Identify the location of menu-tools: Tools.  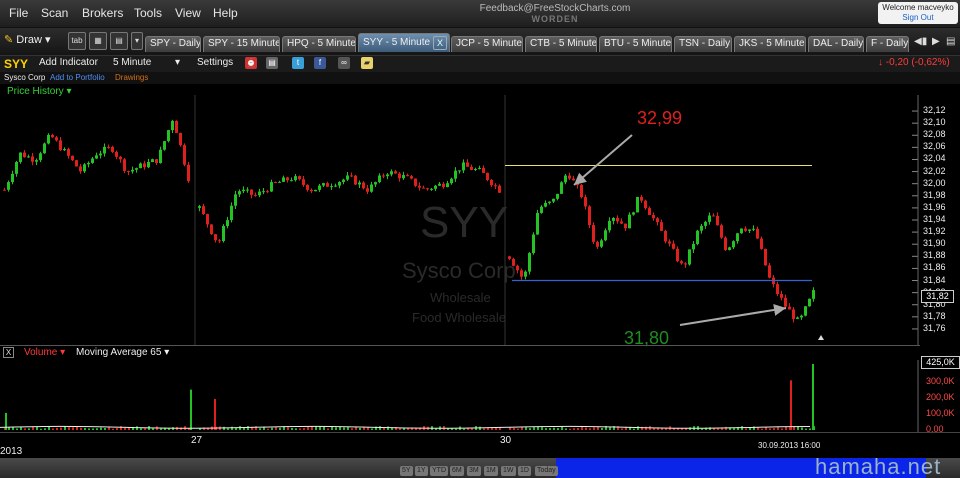
(148, 13).